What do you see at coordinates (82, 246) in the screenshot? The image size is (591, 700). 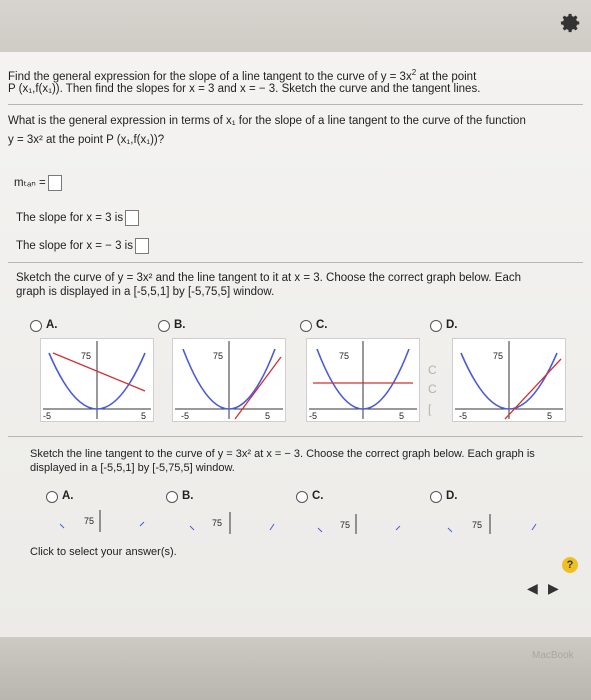 I see `slope-neg3-row: The slope for x = − 3 is` at bounding box center [82, 246].